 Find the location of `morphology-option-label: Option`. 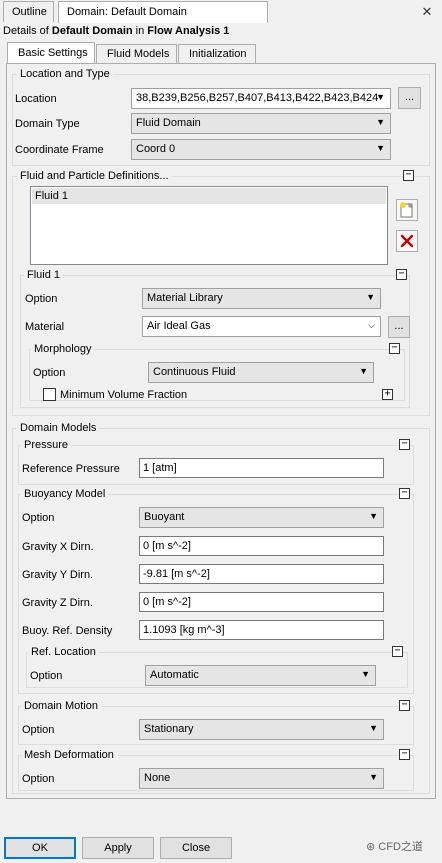

morphology-option-label: Option is located at coordinates (49, 373).